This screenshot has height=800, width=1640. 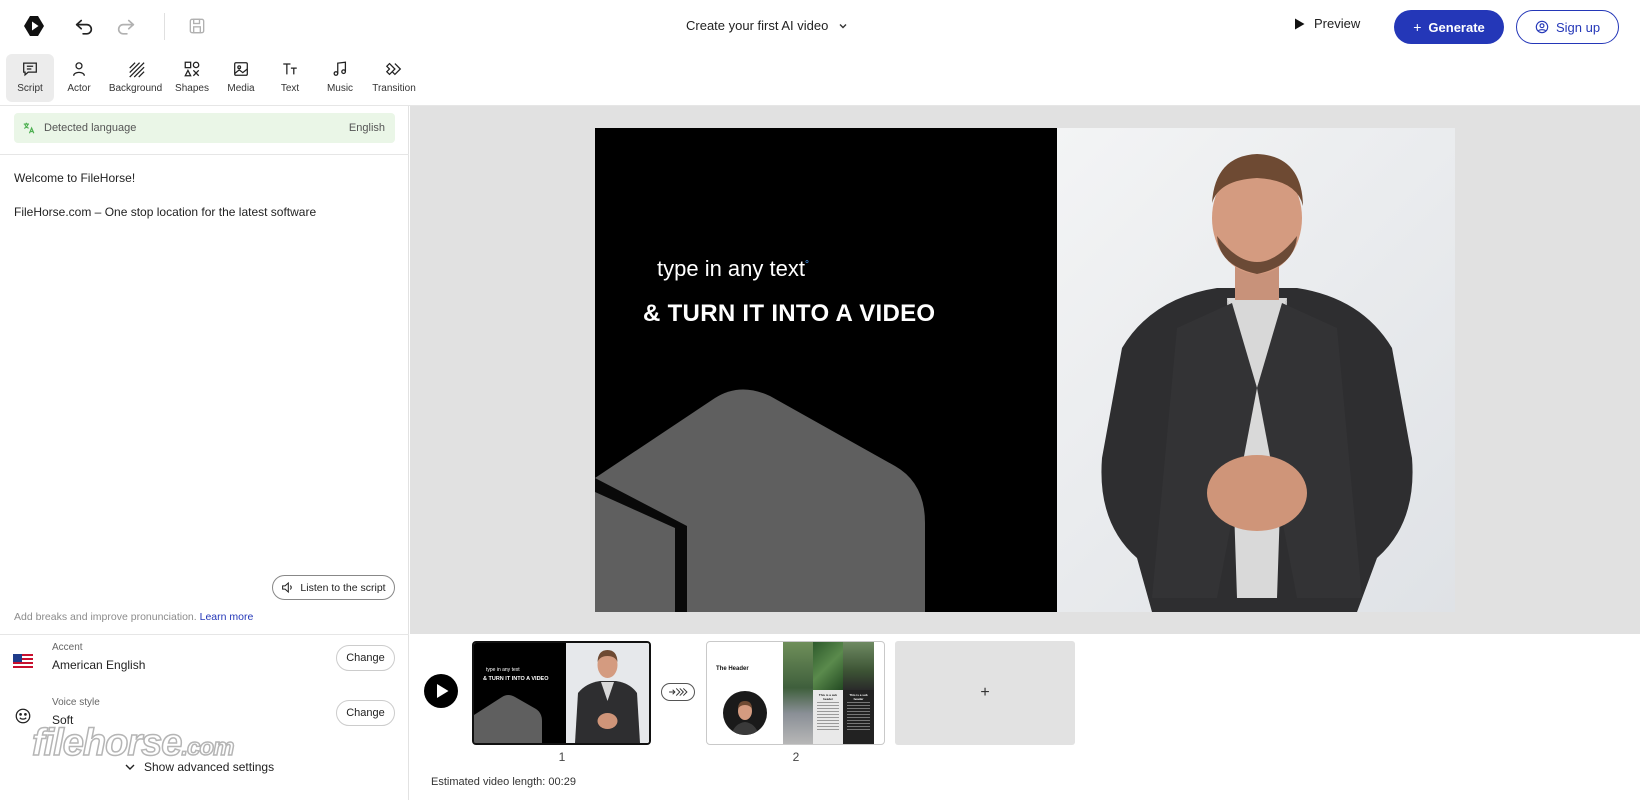 I want to click on slide-text-mark: °, so click(x=806, y=265).